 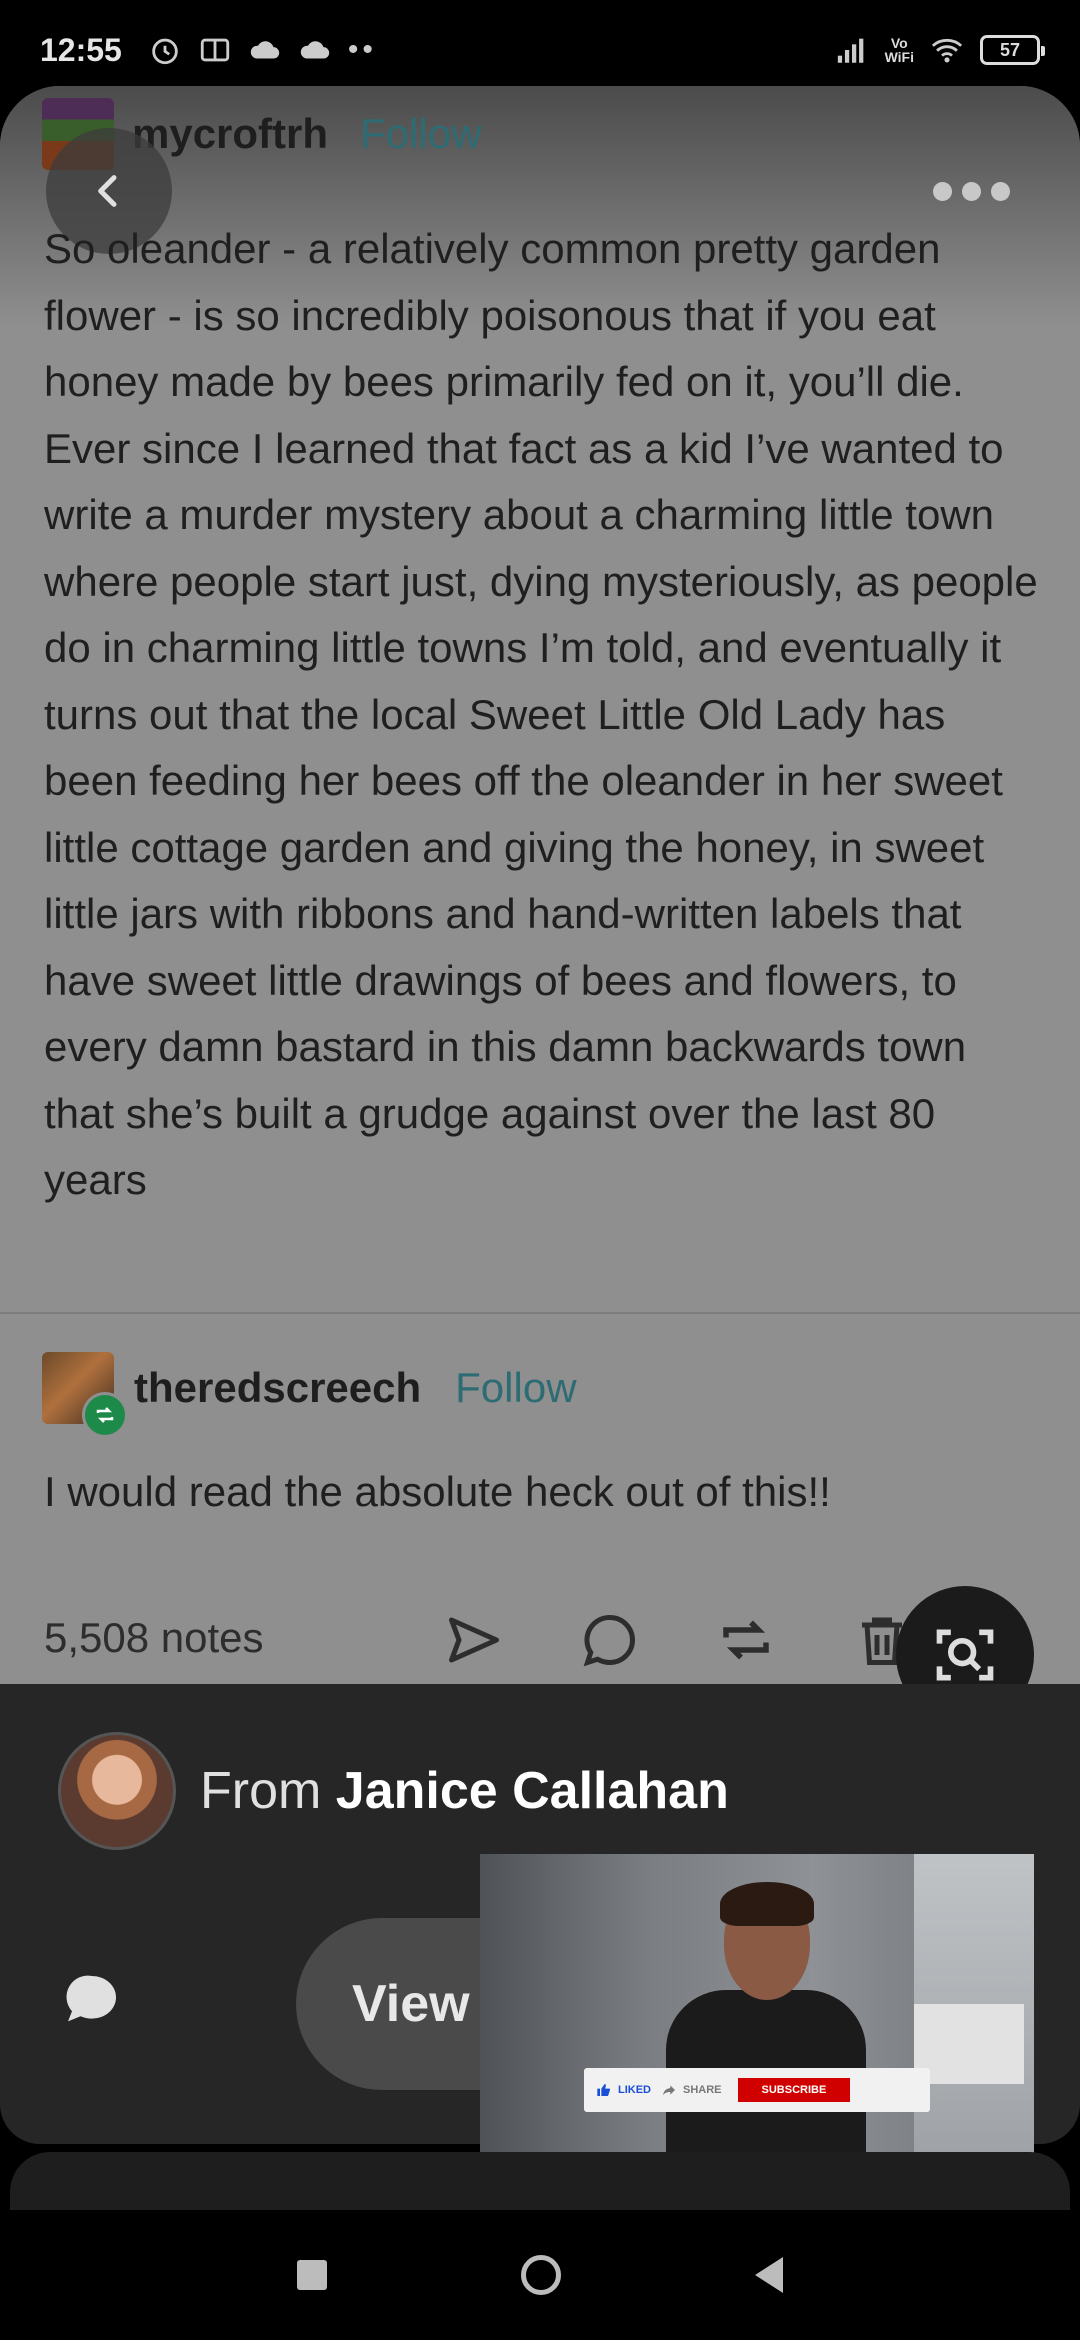 I want to click on back-nav-button, so click(x=769, y=2275).